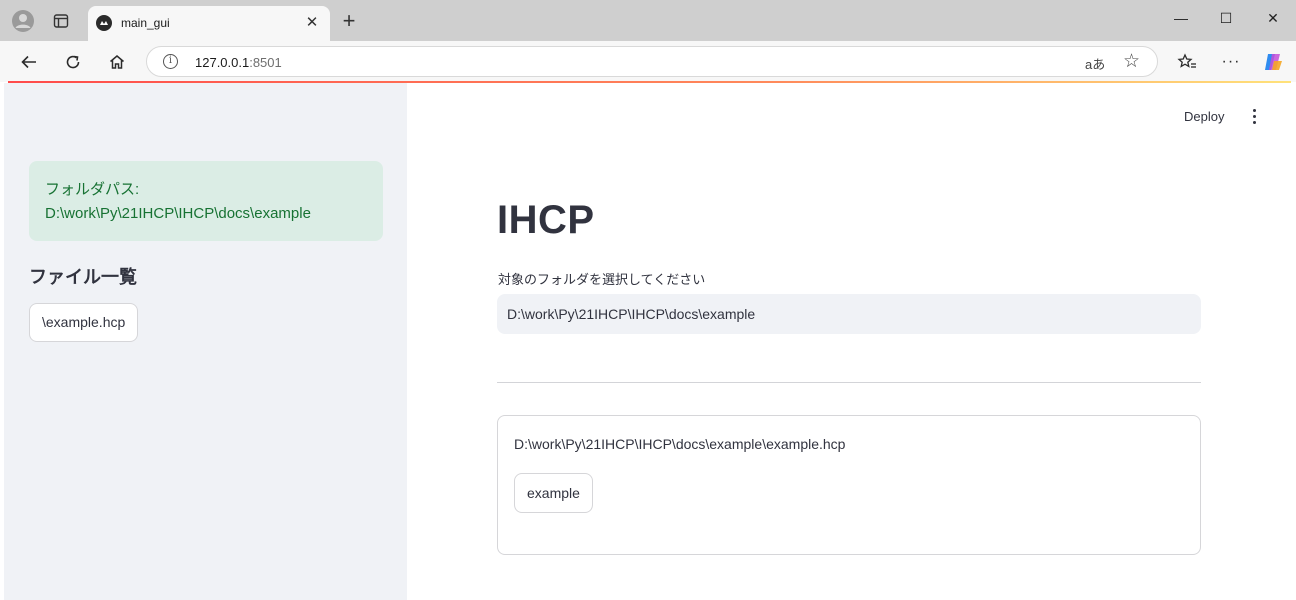 The image size is (1296, 600). I want to click on folder-input-label: 対象のフォルダを選択してください, so click(602, 279).